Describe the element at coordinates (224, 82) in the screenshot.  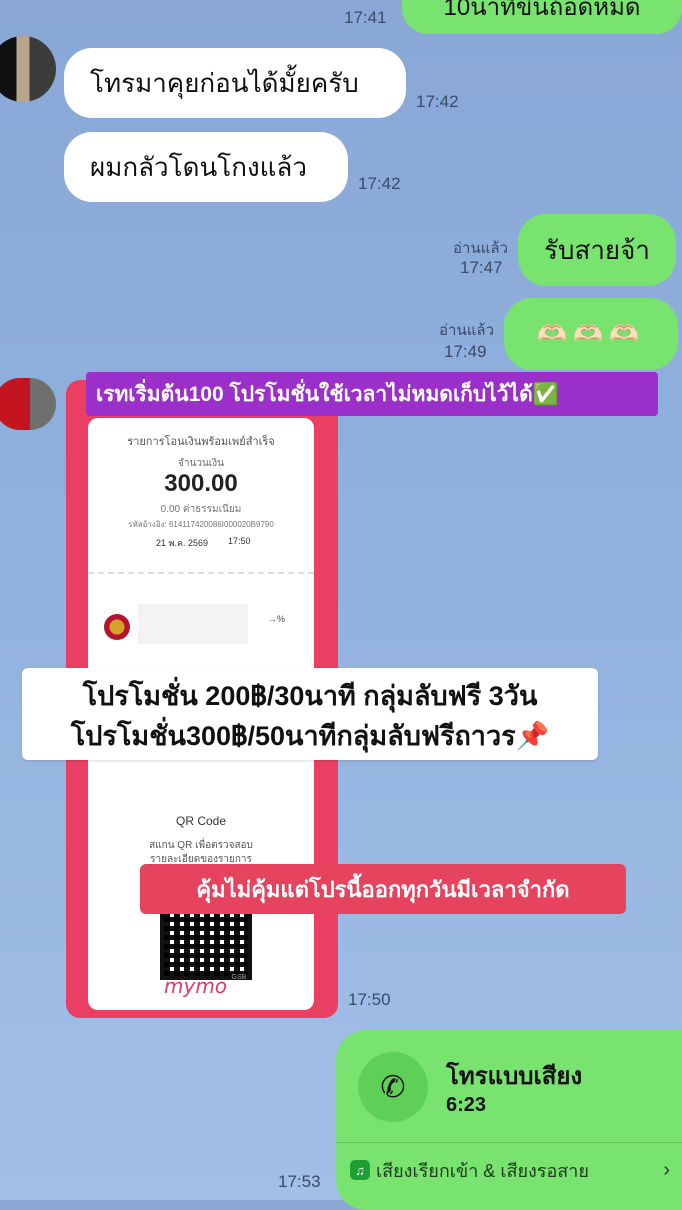
I see `message-text: โทรมาคุยก่อนได้มั้ยครับ` at that location.